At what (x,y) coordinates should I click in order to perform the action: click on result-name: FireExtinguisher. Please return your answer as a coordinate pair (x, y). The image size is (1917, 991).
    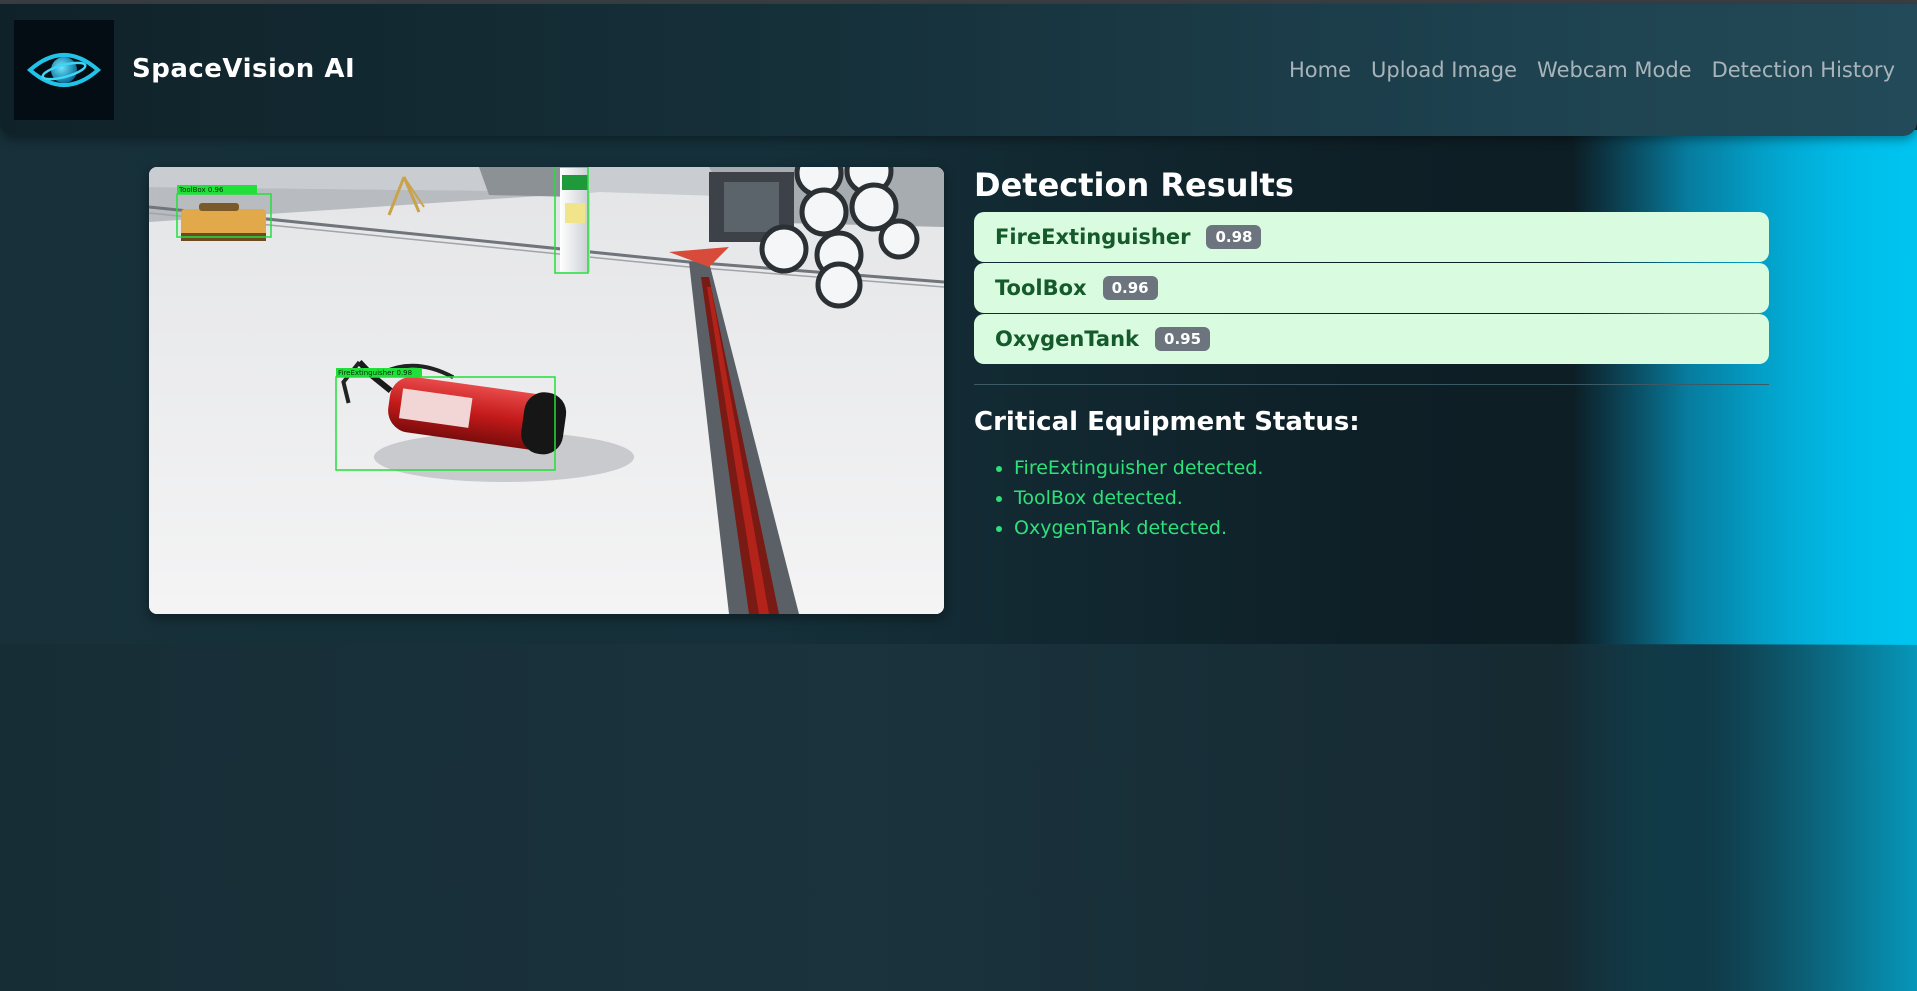
    Looking at the image, I should click on (1093, 237).